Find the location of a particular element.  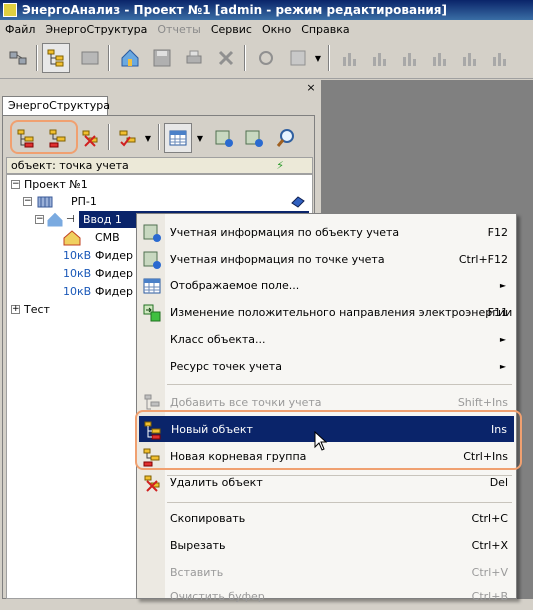

tool-chart-3-button is located at coordinates (410, 58).